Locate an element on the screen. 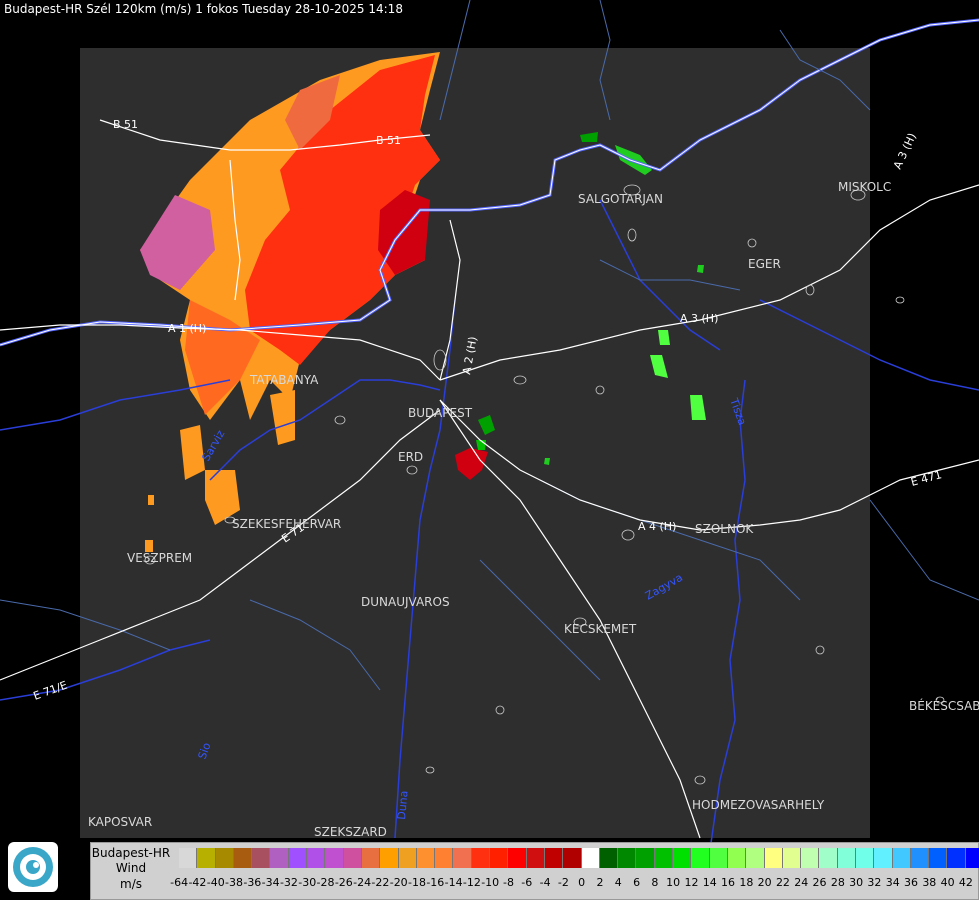 Image resolution: width=979 pixels, height=900 pixels. legend-tick-label: -34 is located at coordinates (270, 882).